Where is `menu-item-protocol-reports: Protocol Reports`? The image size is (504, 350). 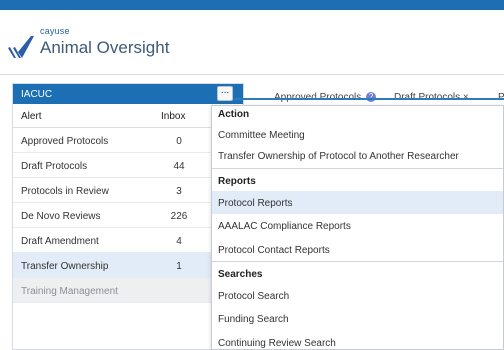
menu-item-protocol-reports: Protocol Reports is located at coordinates (357, 202).